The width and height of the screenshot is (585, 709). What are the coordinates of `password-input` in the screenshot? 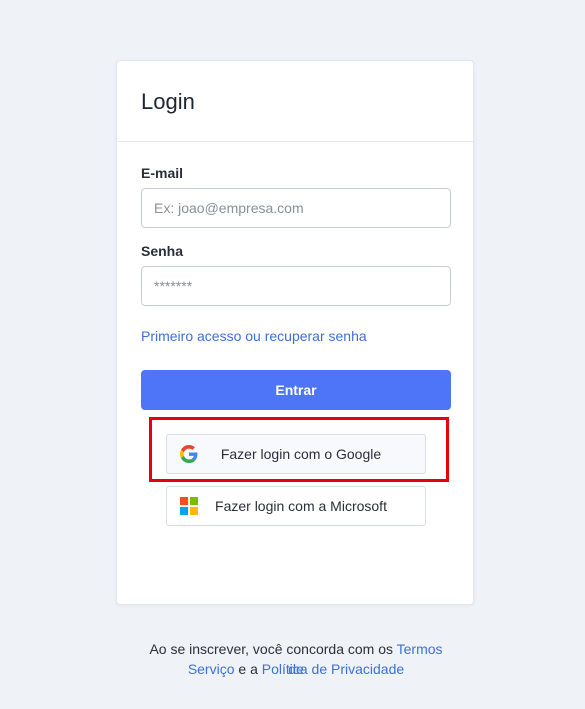 It's located at (296, 286).